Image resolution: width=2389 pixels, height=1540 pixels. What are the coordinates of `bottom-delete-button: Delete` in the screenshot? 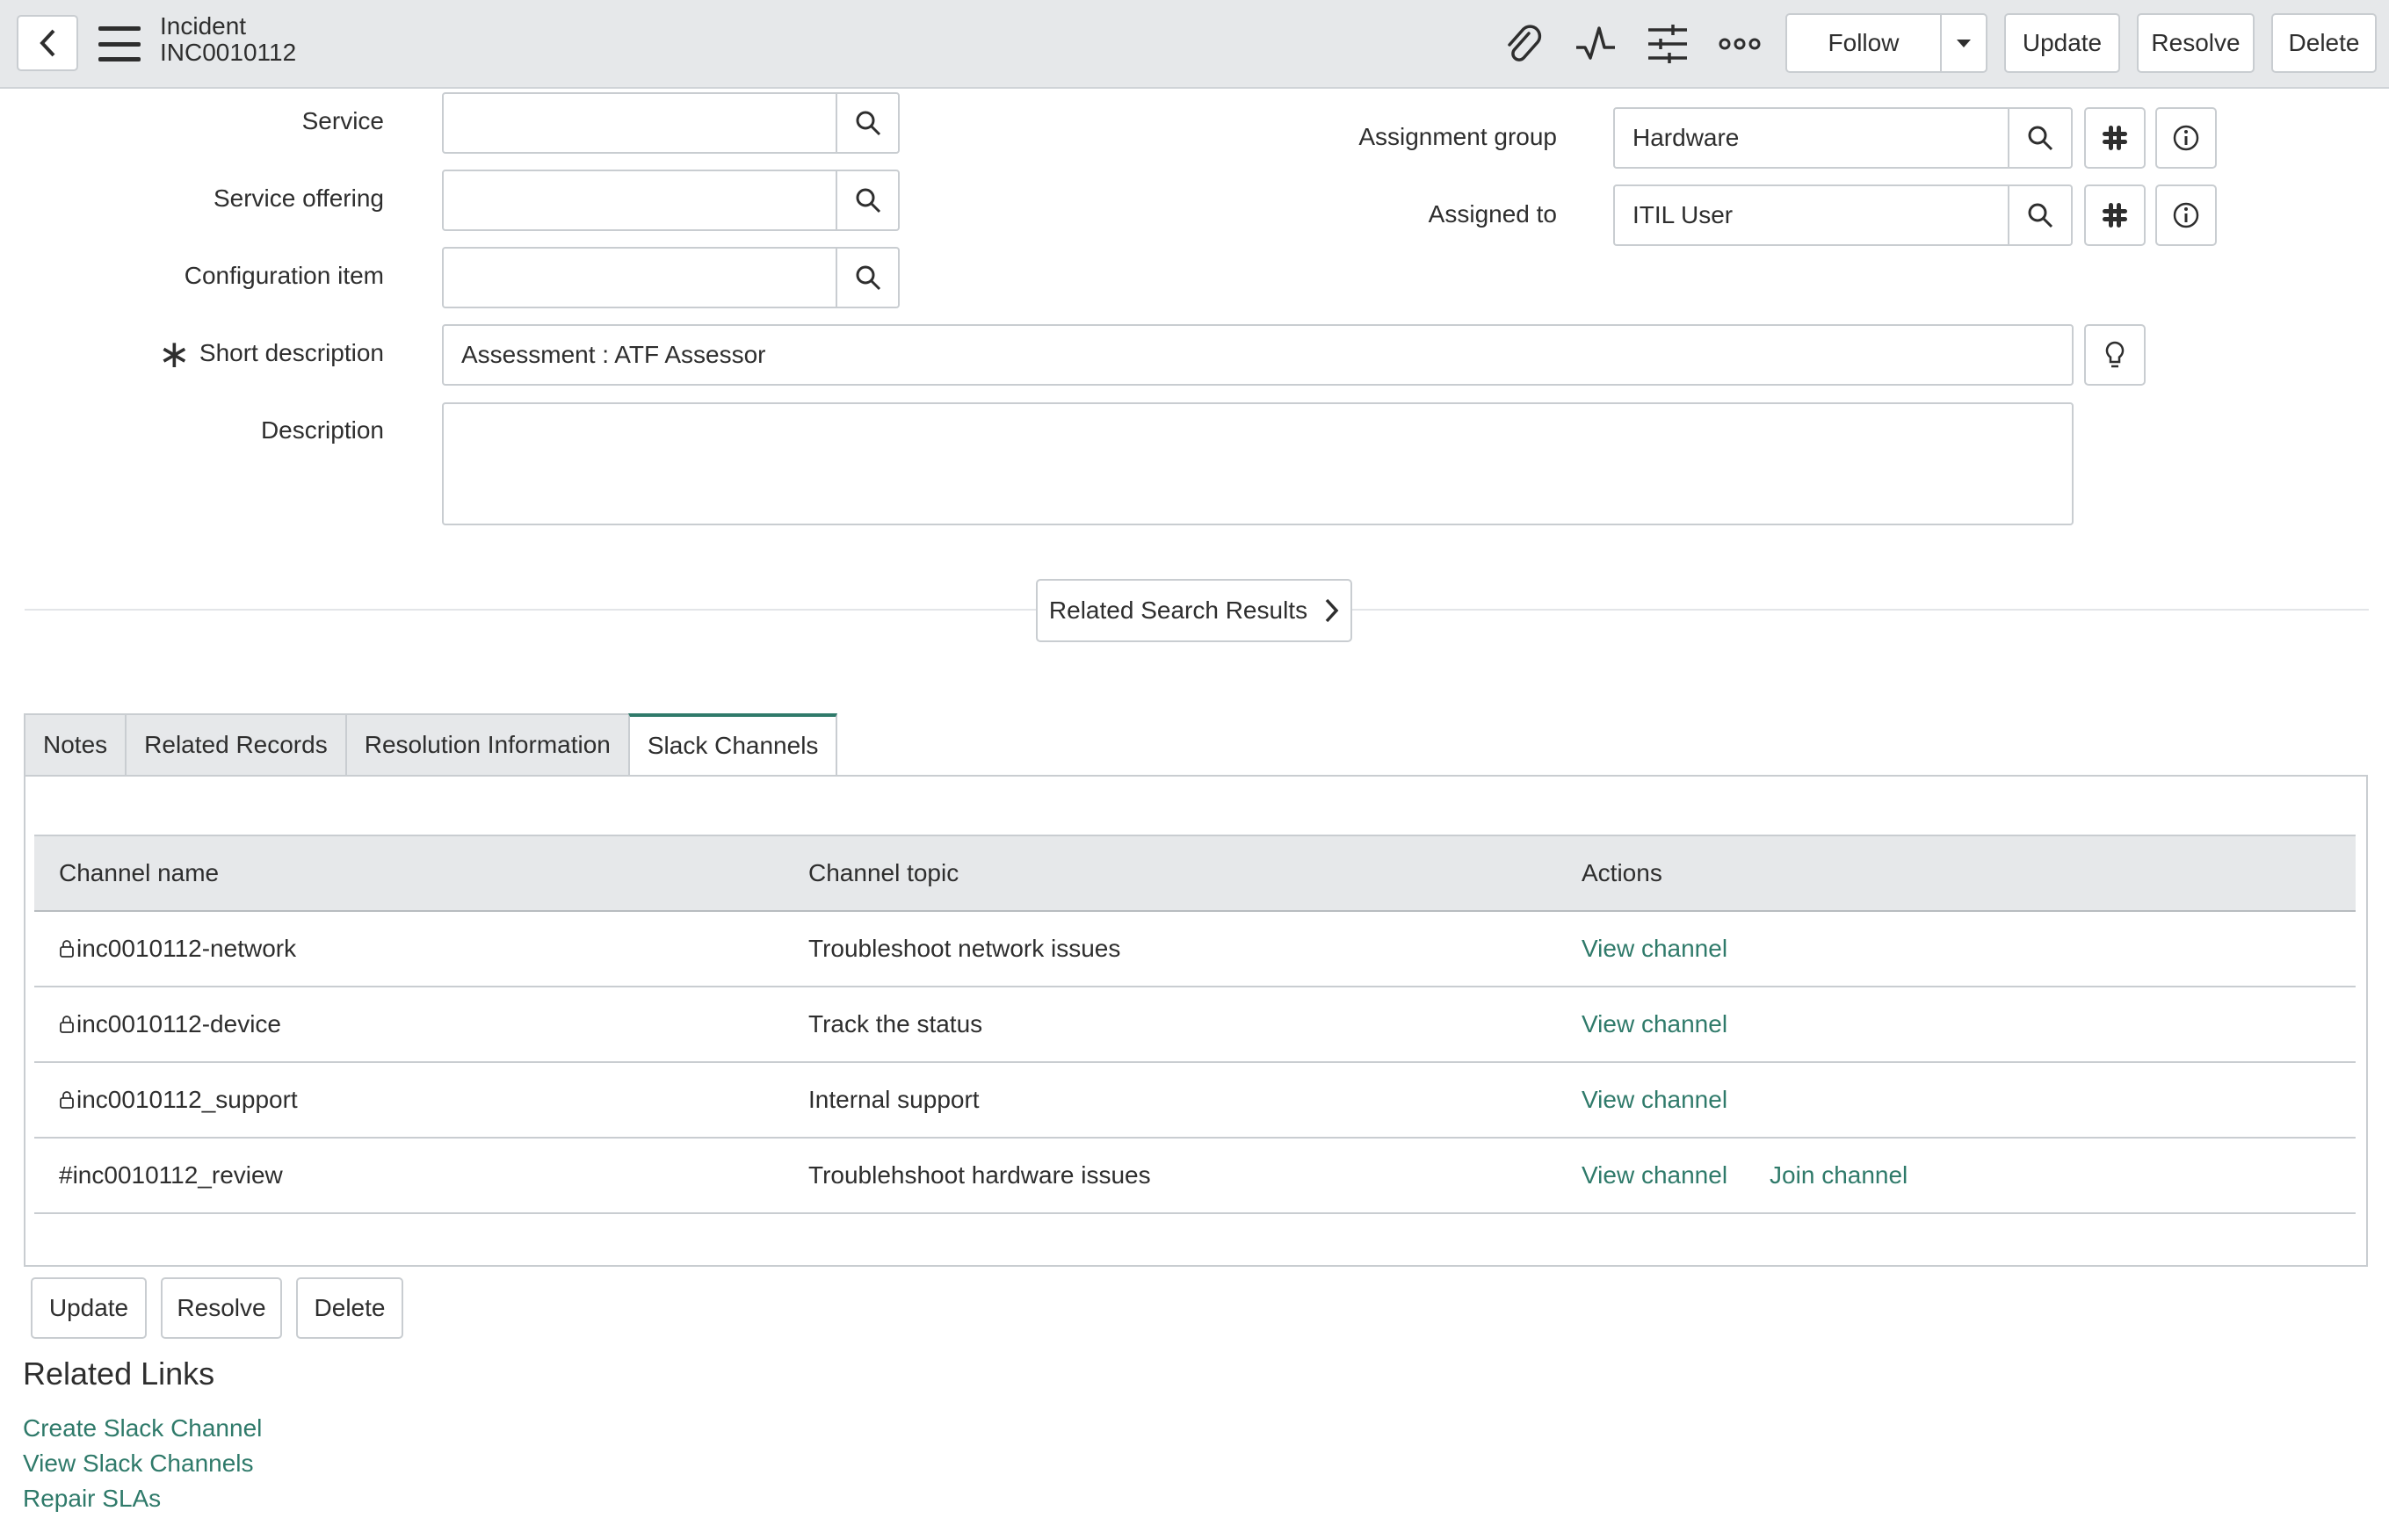 It's located at (349, 1308).